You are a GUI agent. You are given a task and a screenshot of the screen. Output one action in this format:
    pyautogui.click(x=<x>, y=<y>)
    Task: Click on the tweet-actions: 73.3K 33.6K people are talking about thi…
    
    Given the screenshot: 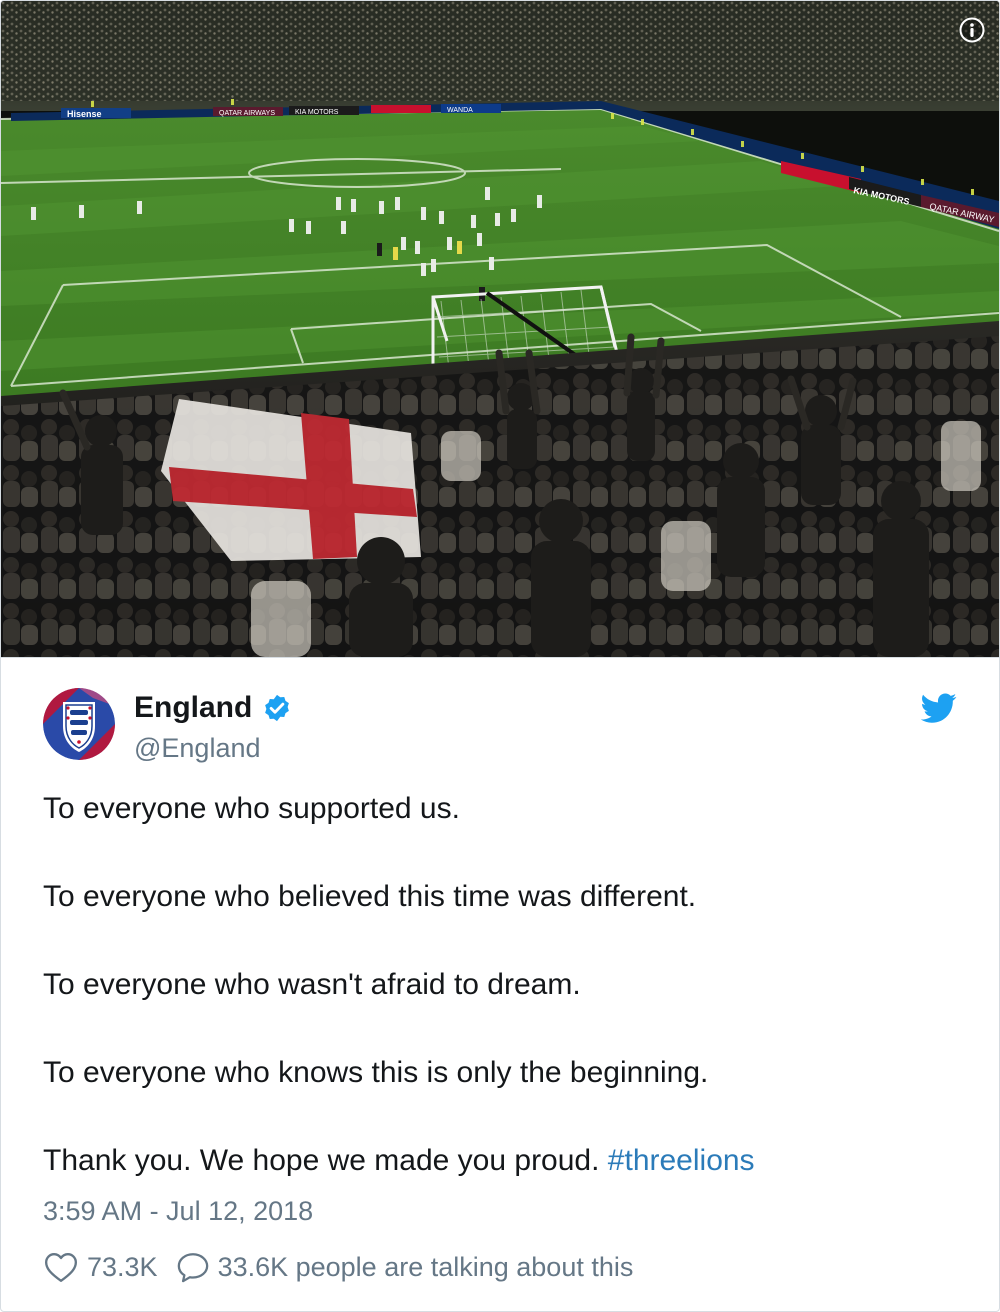 What is the action you would take?
    pyautogui.click(x=338, y=1267)
    